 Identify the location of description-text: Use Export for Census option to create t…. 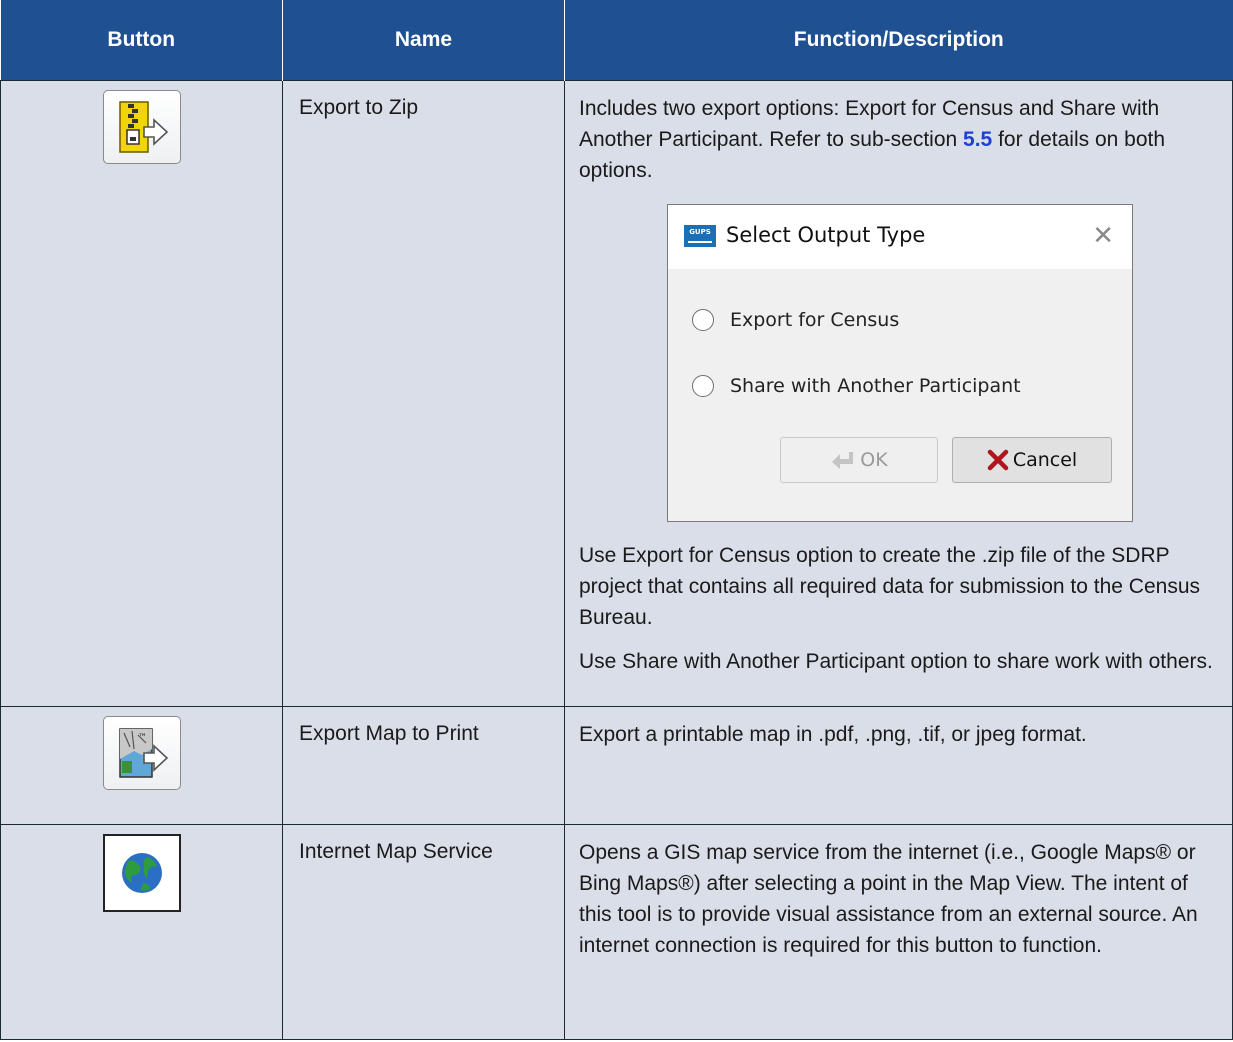
(890, 586).